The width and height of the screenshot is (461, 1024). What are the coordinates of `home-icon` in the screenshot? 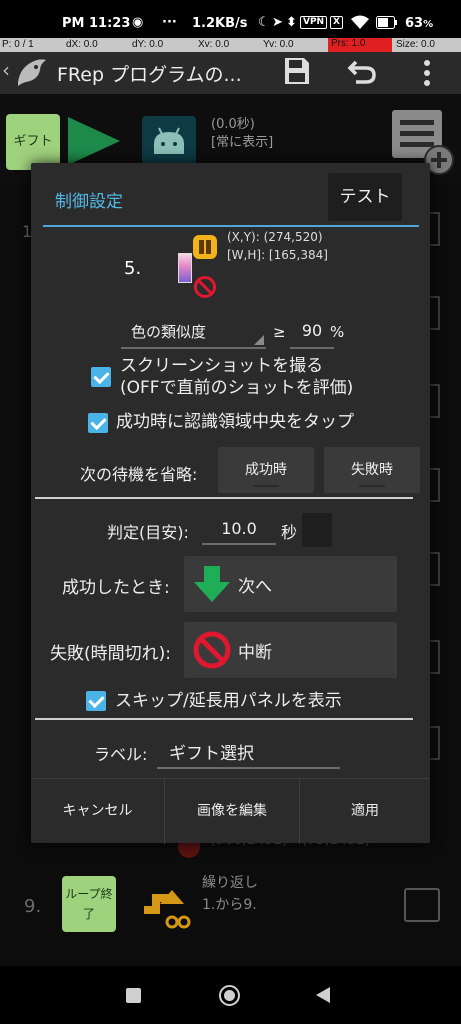 It's located at (229, 995).